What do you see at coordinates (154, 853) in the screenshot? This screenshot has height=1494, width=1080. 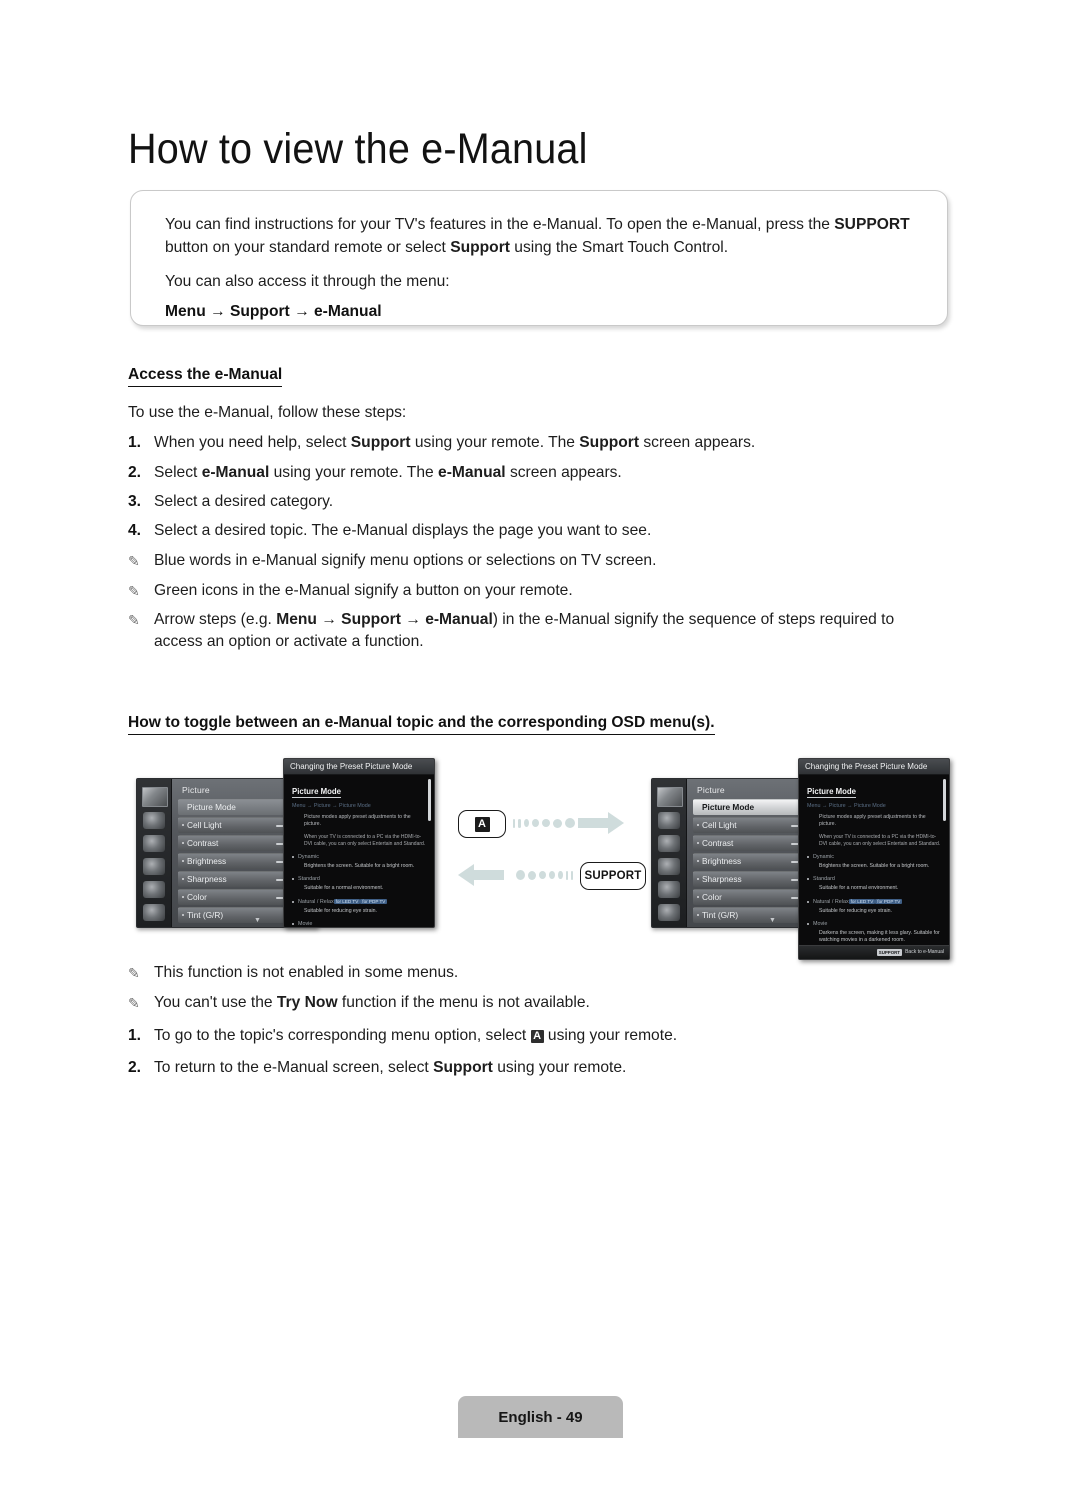 I see `osd-sidebar-left` at bounding box center [154, 853].